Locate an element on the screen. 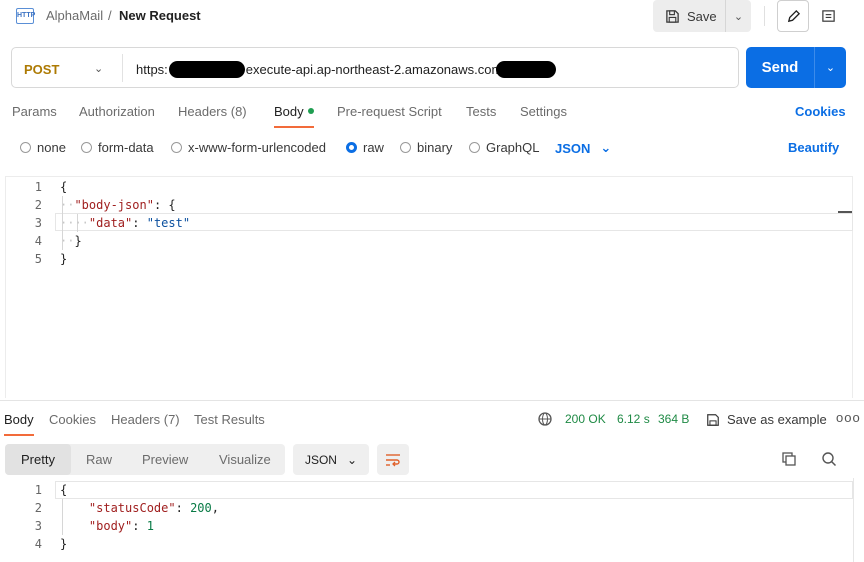  save-as-example-button: Save as example is located at coordinates (766, 419).